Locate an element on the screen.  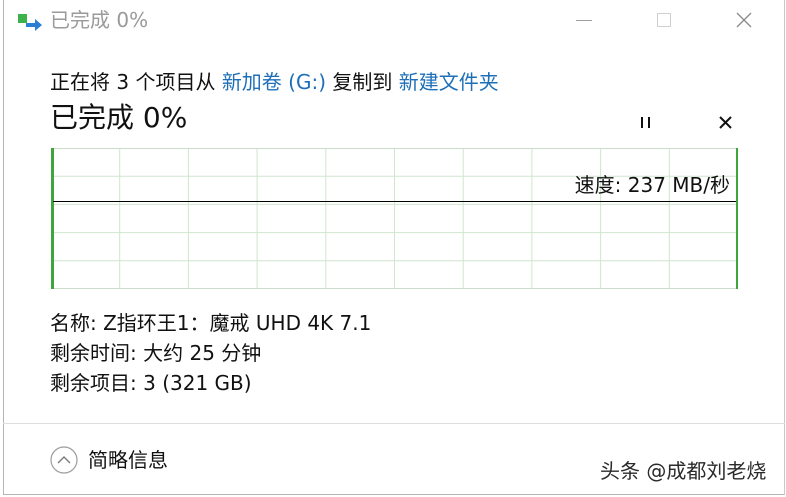
operation-description: 正在将 3 个项目从 新加卷 (G:) 复制到 新建文件夹 is located at coordinates (274, 82).